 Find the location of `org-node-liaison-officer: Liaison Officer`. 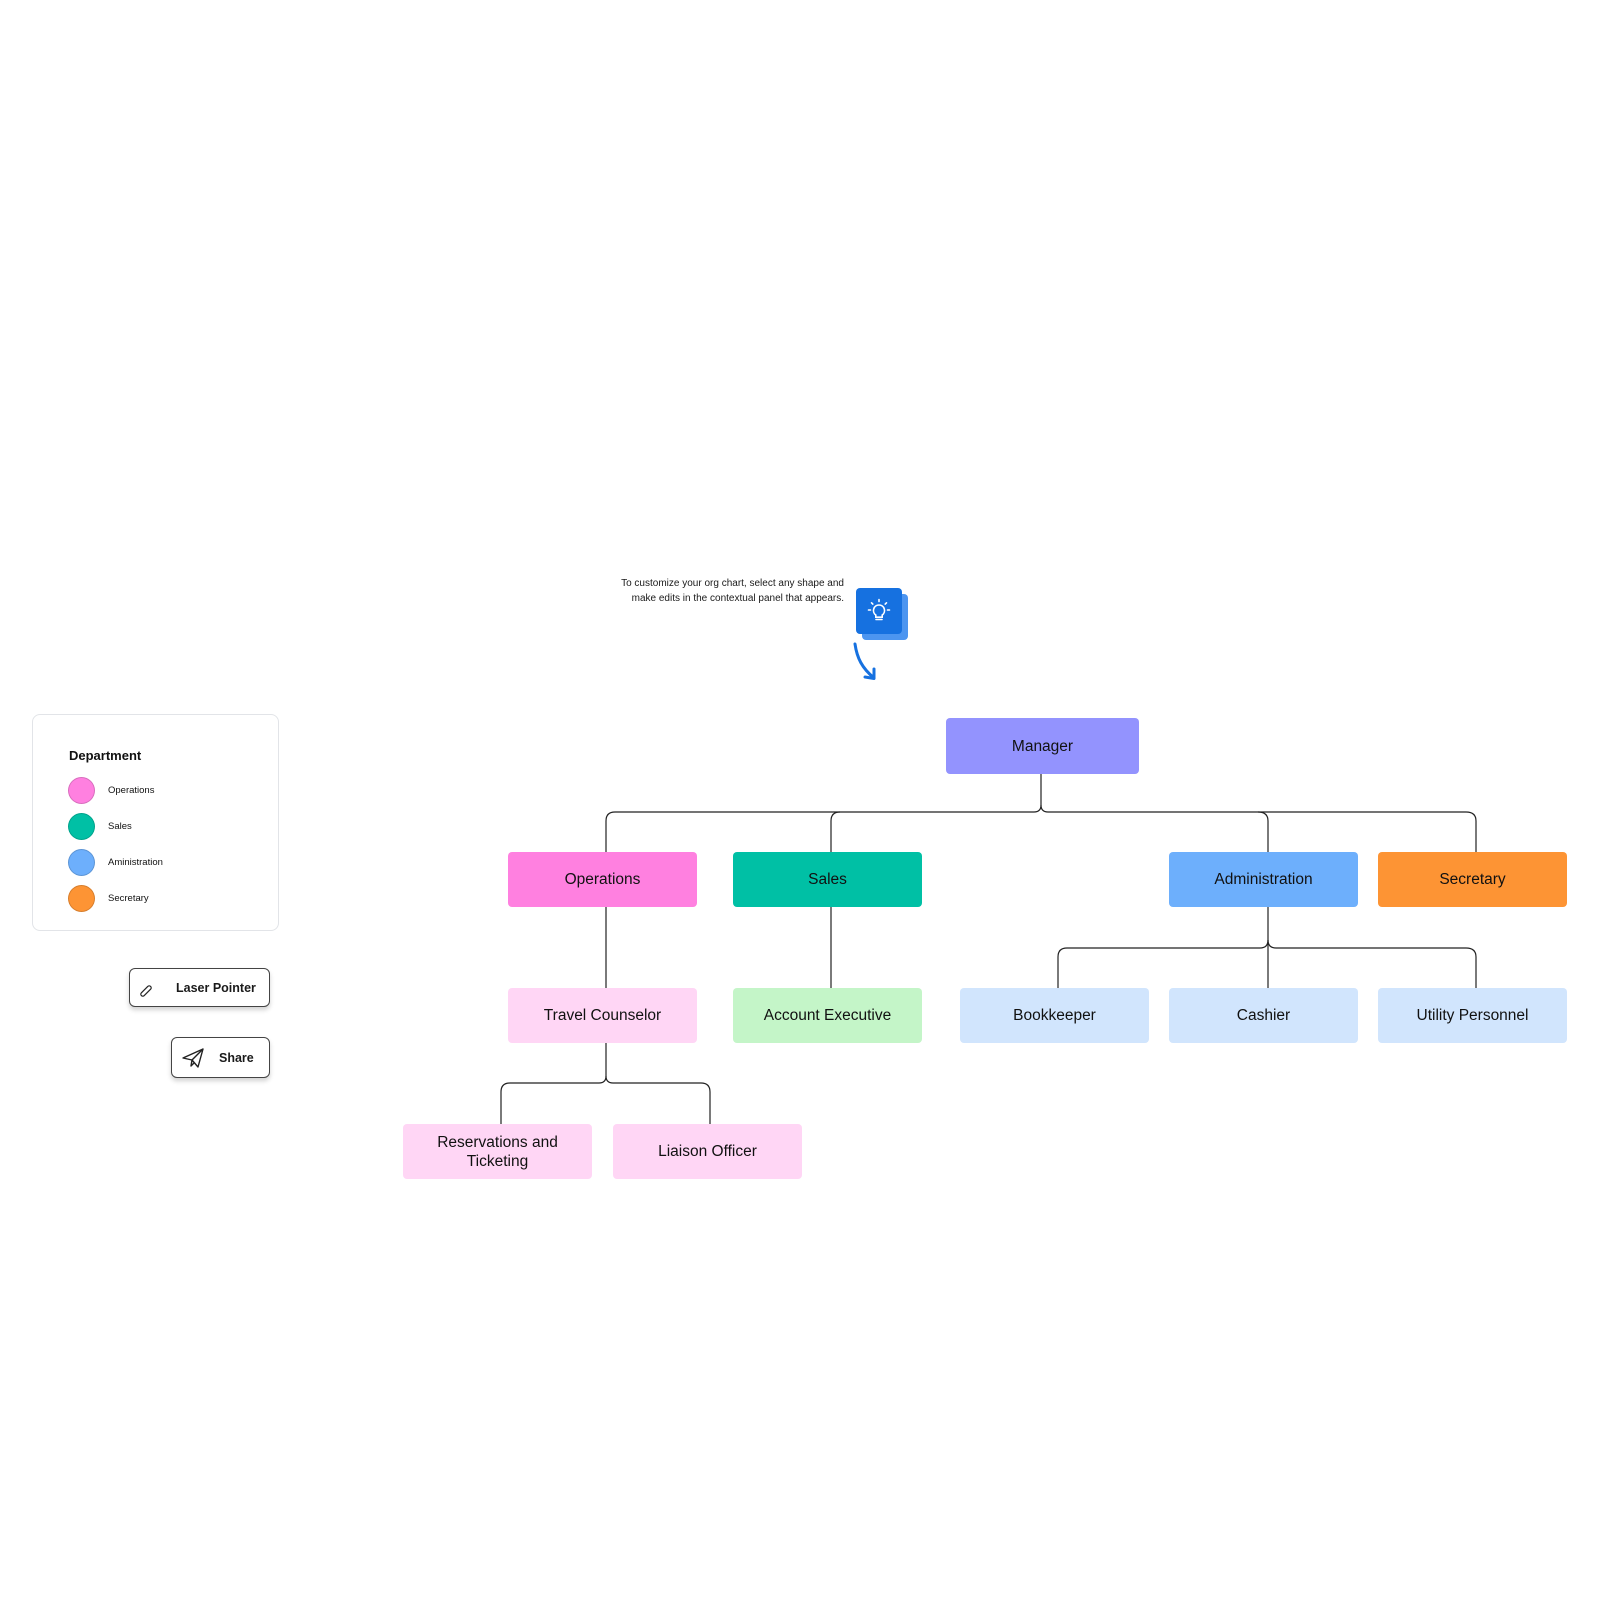

org-node-liaison-officer: Liaison Officer is located at coordinates (707, 1151).